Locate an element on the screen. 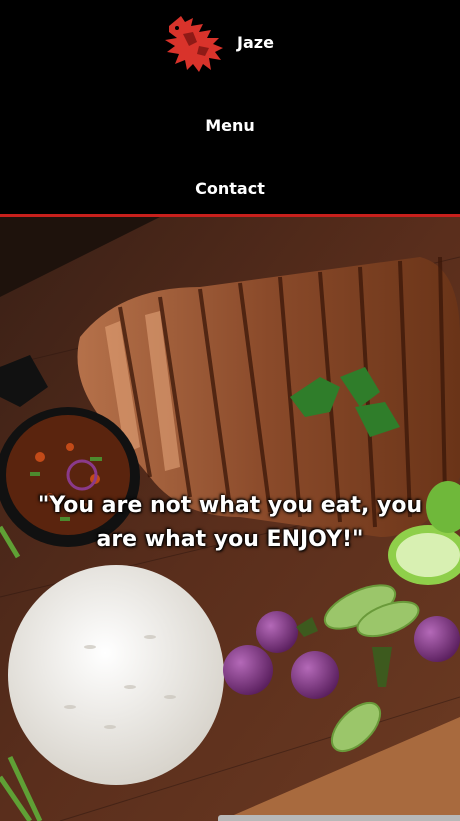 The height and width of the screenshot is (821, 460). brand-link: Jaze is located at coordinates (218, 43).